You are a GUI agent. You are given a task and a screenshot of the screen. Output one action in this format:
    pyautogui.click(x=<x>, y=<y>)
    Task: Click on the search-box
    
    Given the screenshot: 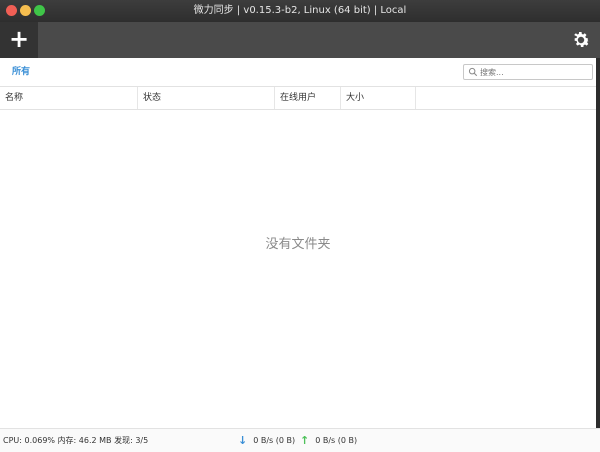 What is the action you would take?
    pyautogui.click(x=528, y=72)
    